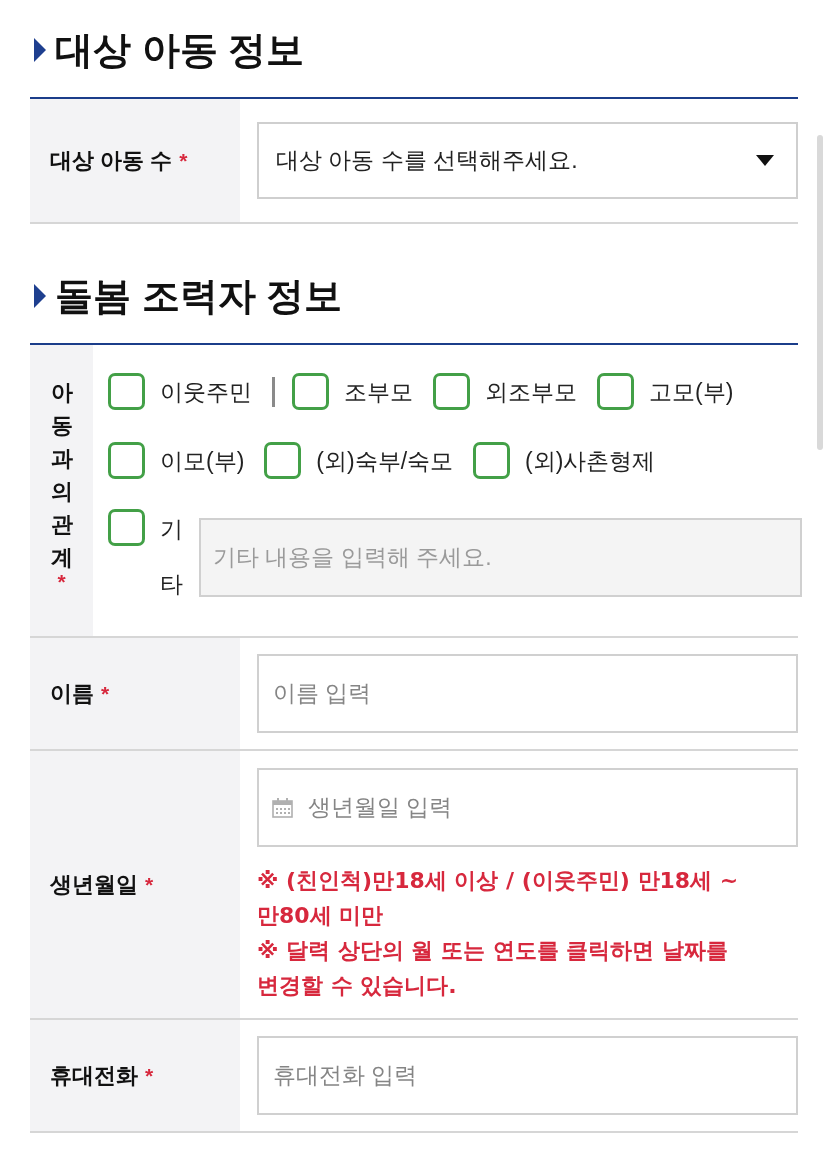 This screenshot has width=828, height=1152. Describe the element at coordinates (765, 160) in the screenshot. I see `caret-icon` at that location.